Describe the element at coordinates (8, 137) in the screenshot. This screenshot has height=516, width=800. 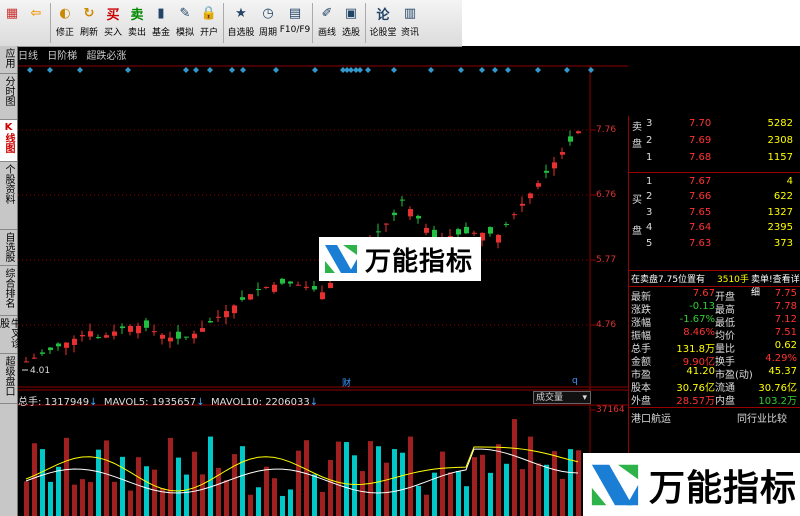
I see `sidebar-item-label: K线图` at that location.